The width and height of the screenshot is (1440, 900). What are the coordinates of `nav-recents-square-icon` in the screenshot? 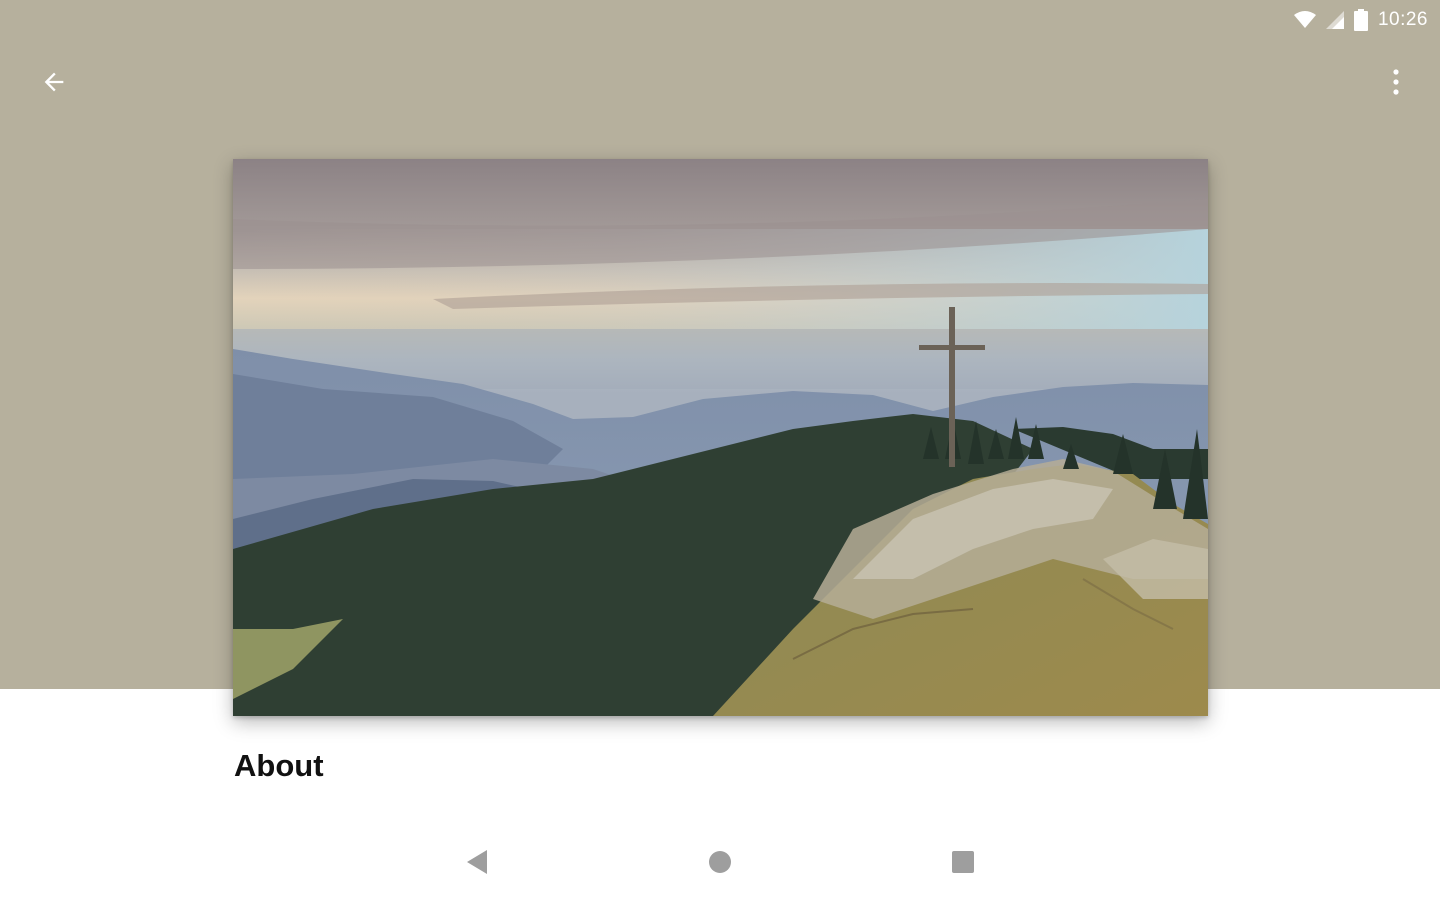 It's located at (963, 864).